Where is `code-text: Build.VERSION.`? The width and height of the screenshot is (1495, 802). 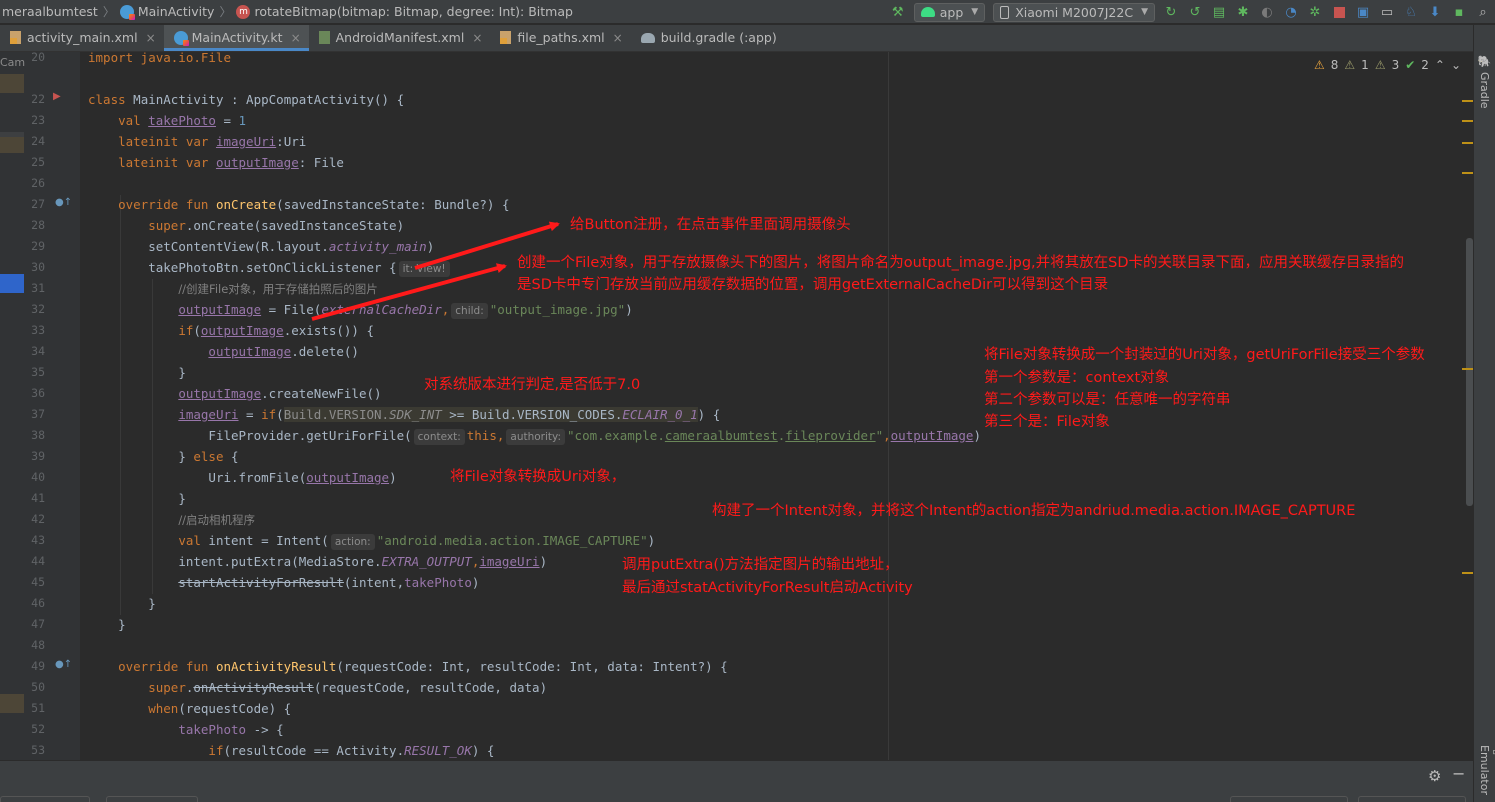 code-text: Build.VERSION. is located at coordinates (336, 414).